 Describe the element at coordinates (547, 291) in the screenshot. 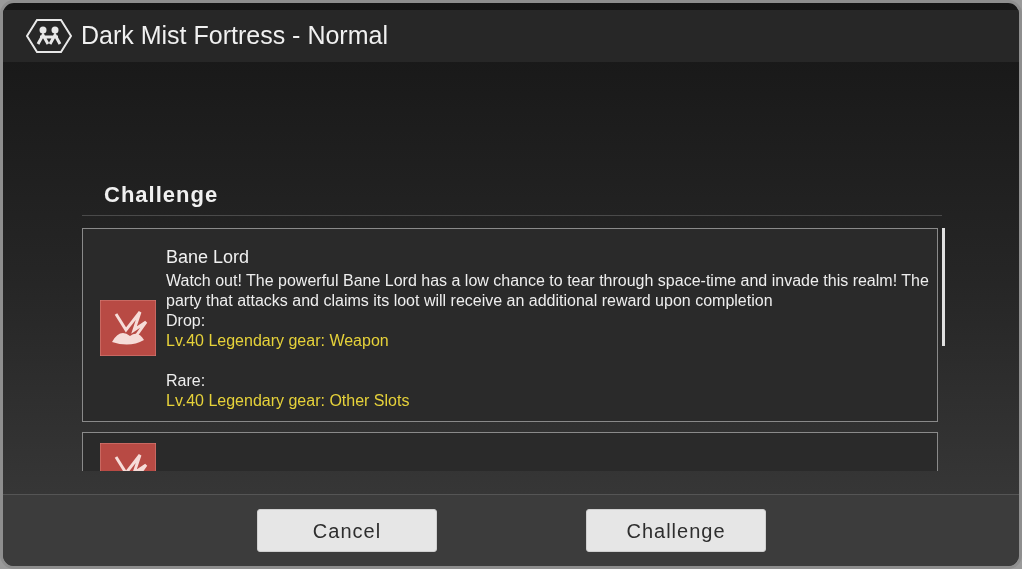

I see `boss-description: Watch out! The powerful Bane Lord has a low chance to tear through space-time and invade this realm! The party that attacks and claims its loot will receive an additional reward upon completion` at that location.